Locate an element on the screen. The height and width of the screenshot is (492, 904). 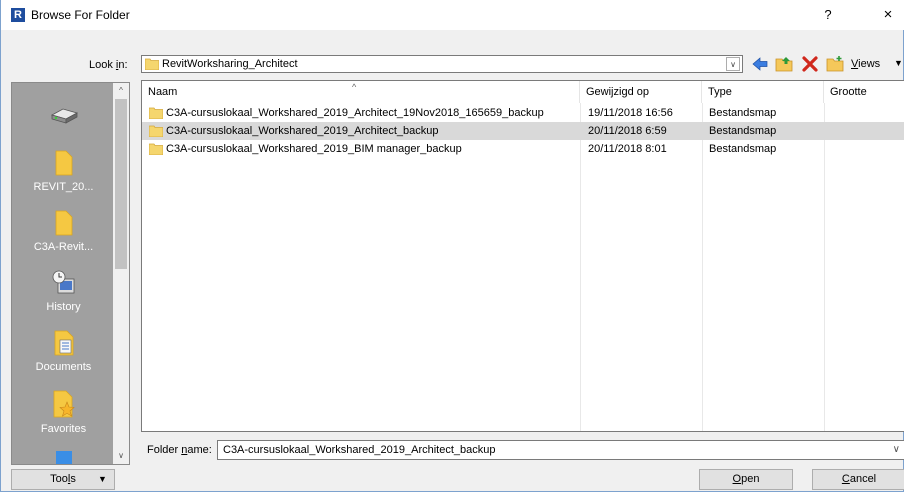
column-header-size: Grootte is located at coordinates (864, 92).